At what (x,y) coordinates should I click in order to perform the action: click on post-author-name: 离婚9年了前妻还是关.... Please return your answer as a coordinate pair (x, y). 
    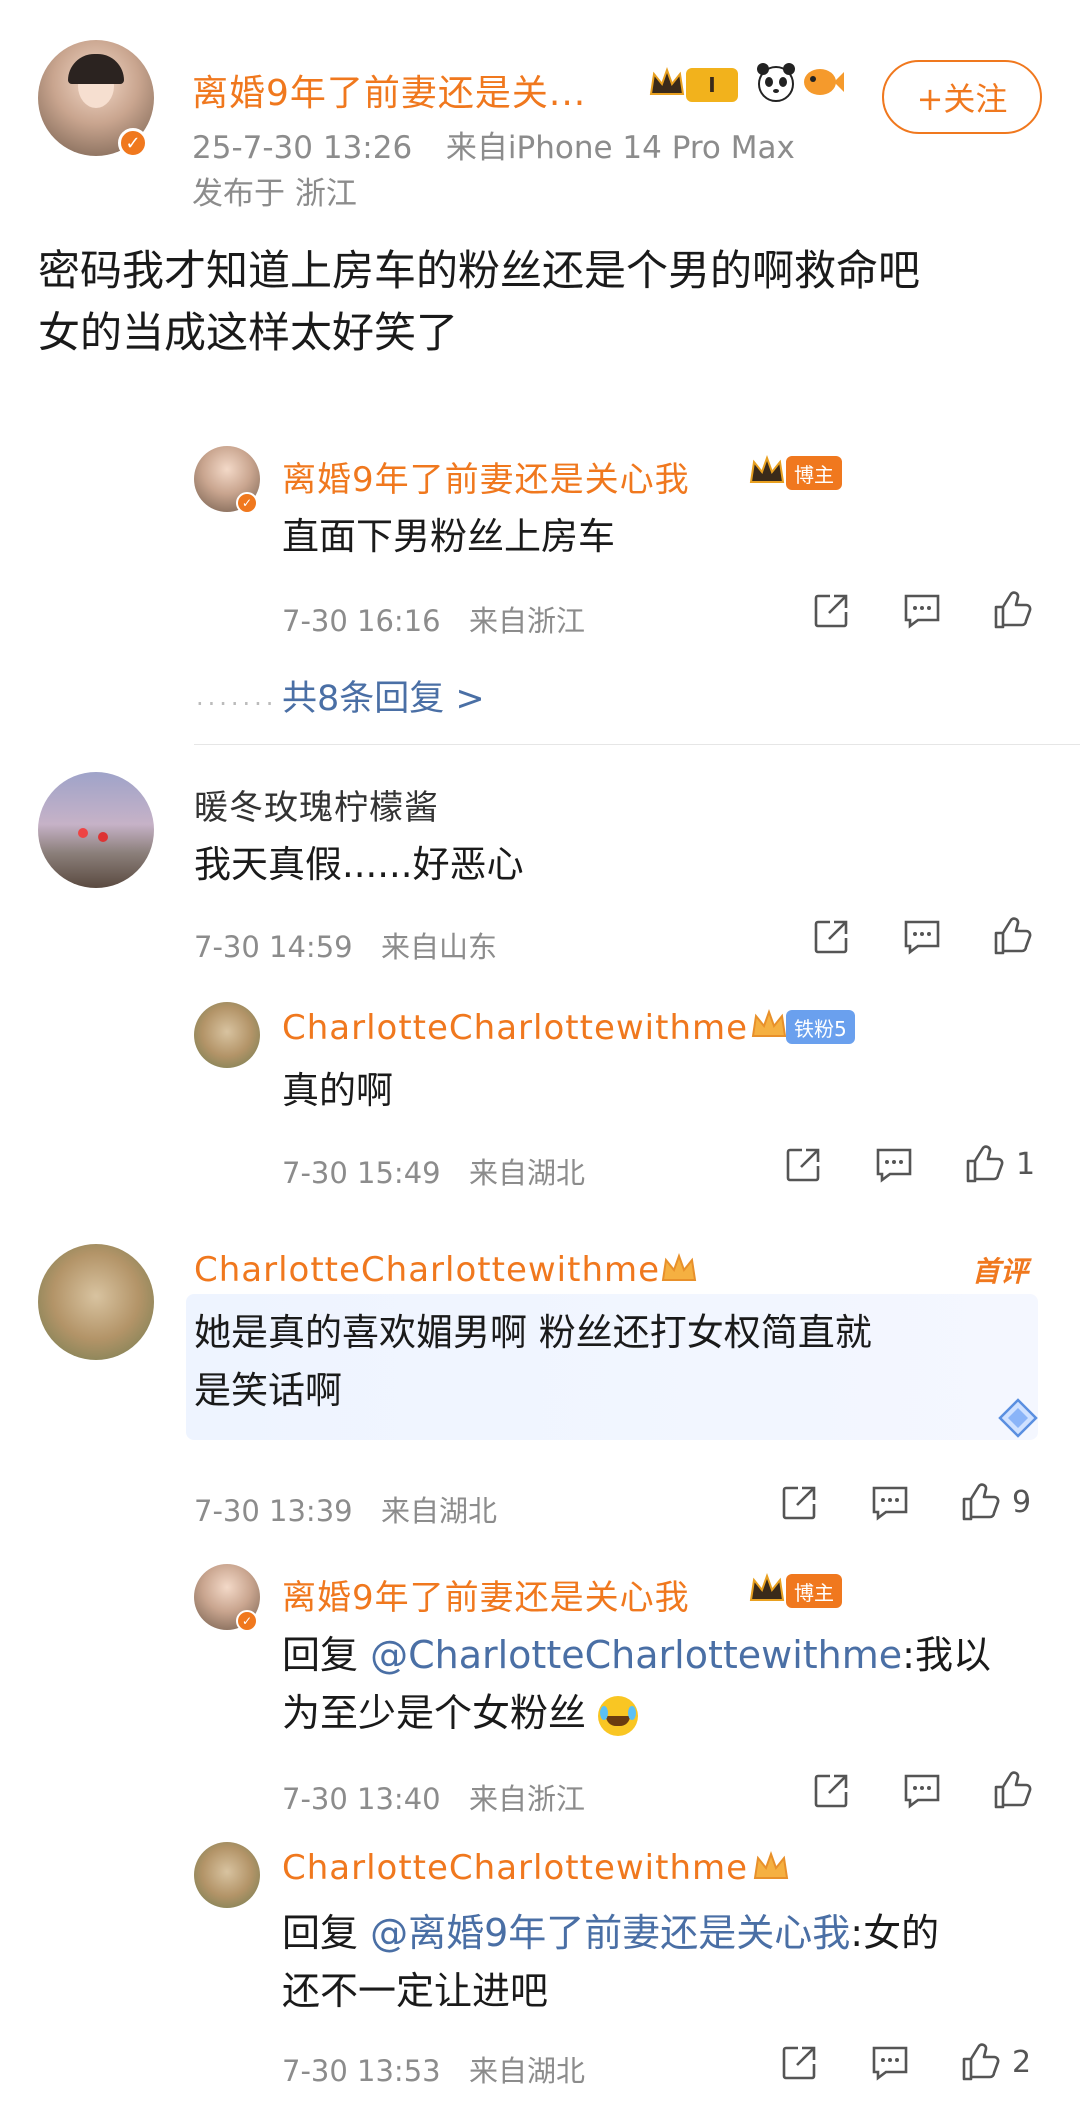
    Looking at the image, I should click on (389, 90).